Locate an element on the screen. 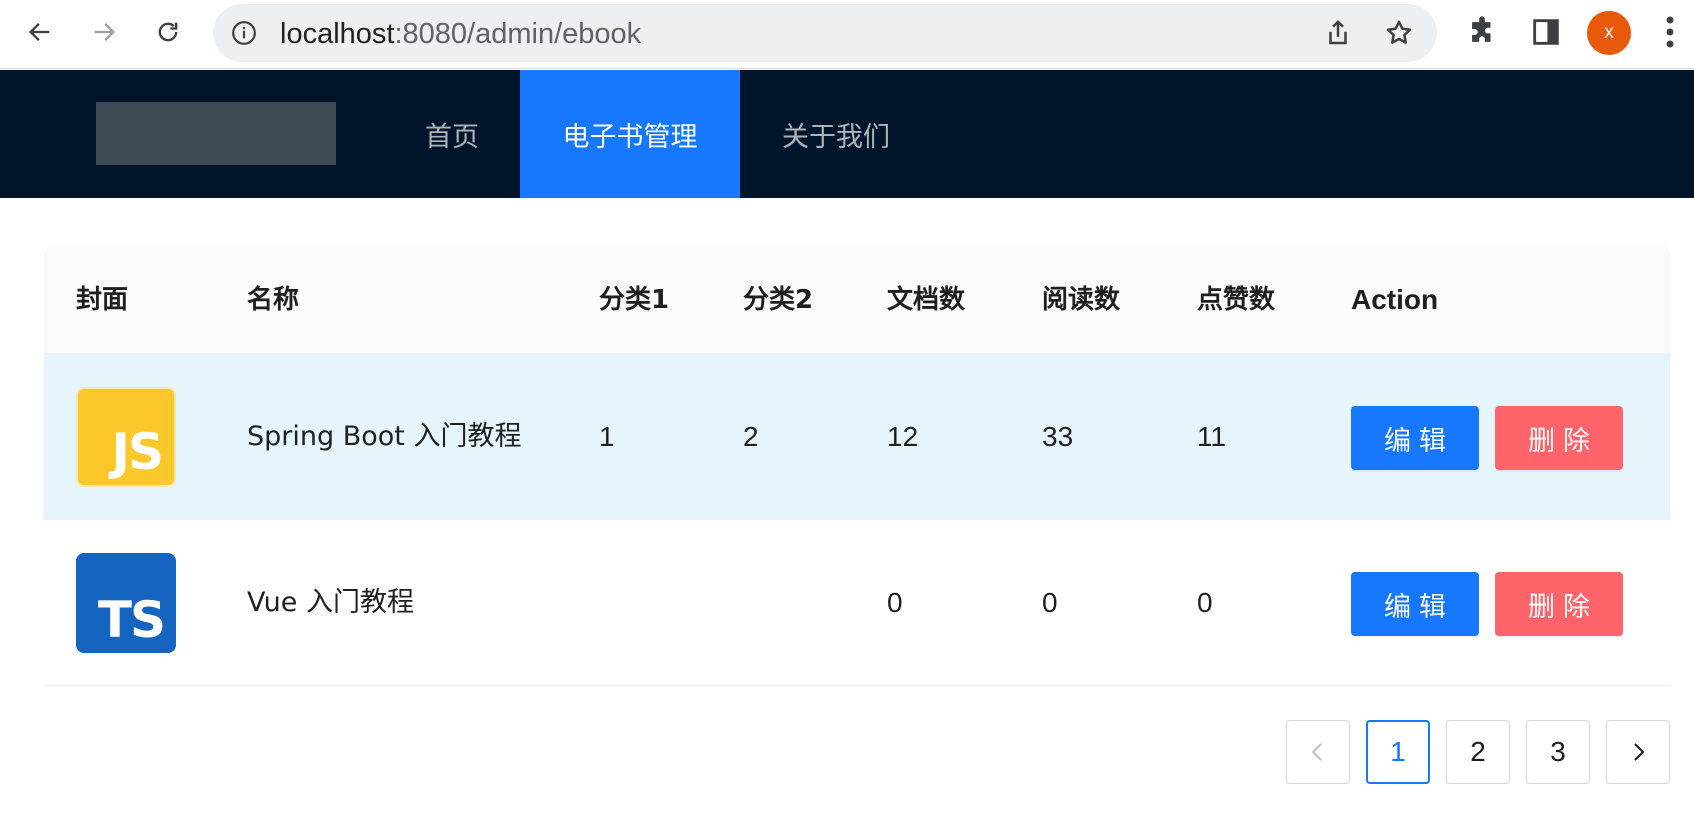 This screenshot has height=830, width=1694. column-header-cover: 封面 is located at coordinates (102, 300).